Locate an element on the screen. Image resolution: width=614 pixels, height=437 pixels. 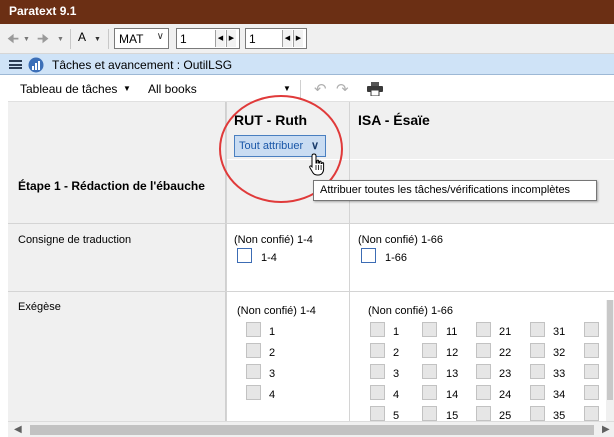
project-combo: MAT ∨ is located at coordinates (141, 38).